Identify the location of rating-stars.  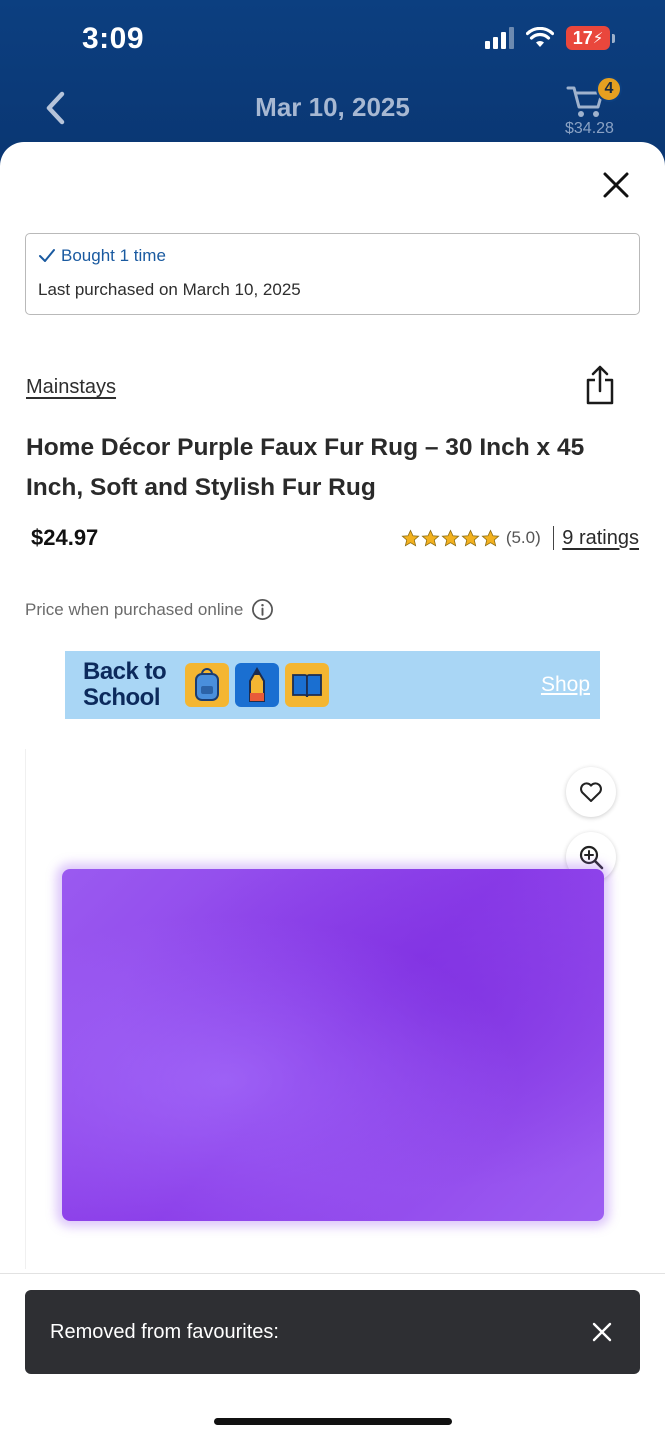
(450, 538).